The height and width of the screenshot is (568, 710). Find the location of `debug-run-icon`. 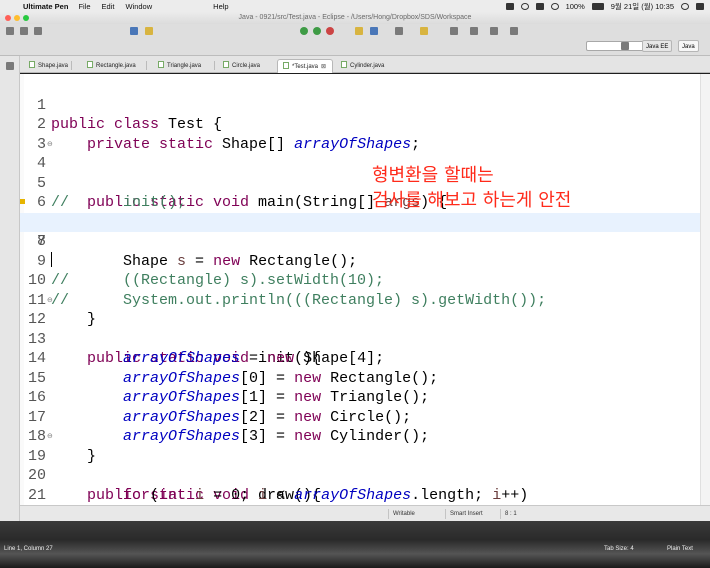

debug-run-icon is located at coordinates (317, 31).